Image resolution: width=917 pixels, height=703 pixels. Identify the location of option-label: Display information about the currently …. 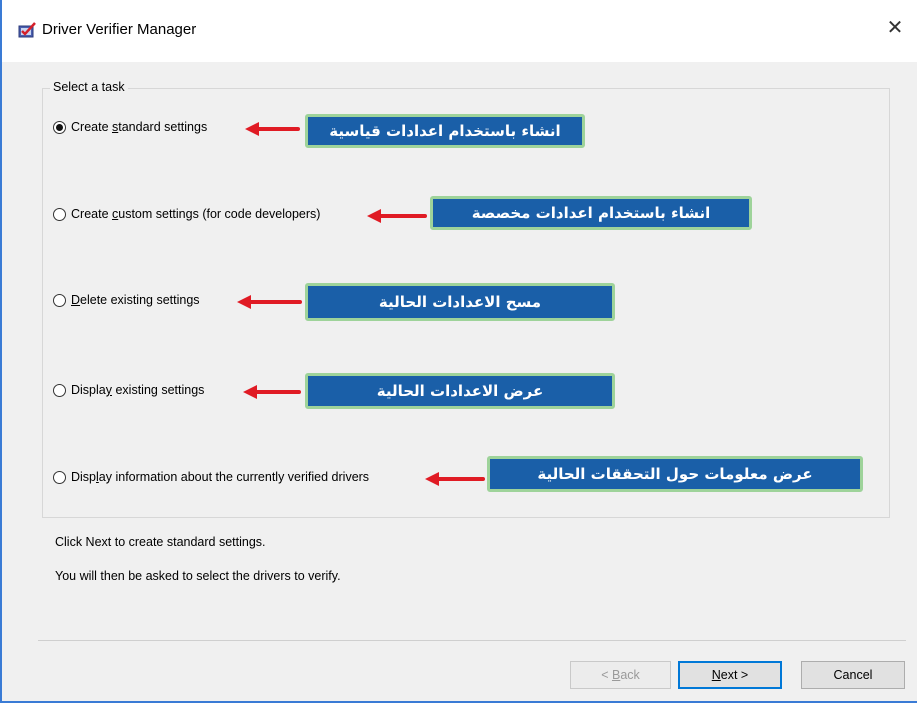
(220, 477).